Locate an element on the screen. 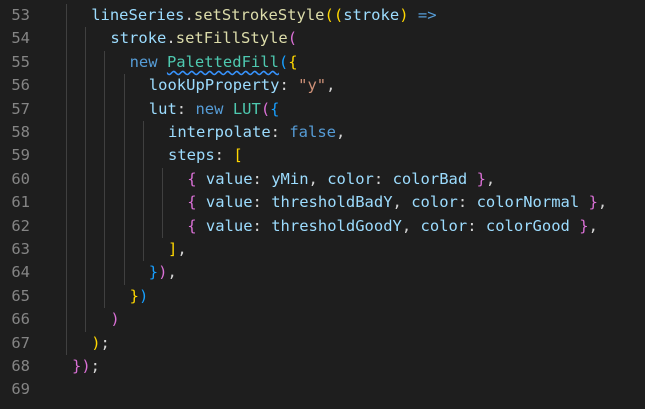  code-text: new PalettedFill({ is located at coordinates (214, 62).